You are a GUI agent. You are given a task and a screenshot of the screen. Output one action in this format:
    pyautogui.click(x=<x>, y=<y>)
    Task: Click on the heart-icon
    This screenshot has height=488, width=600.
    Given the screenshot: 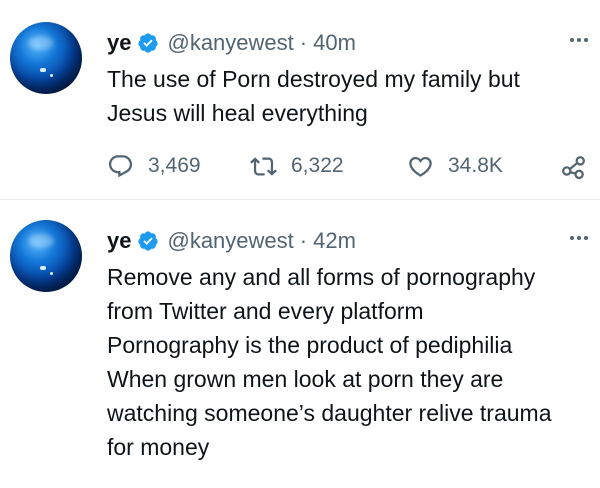 What is the action you would take?
    pyautogui.click(x=420, y=166)
    